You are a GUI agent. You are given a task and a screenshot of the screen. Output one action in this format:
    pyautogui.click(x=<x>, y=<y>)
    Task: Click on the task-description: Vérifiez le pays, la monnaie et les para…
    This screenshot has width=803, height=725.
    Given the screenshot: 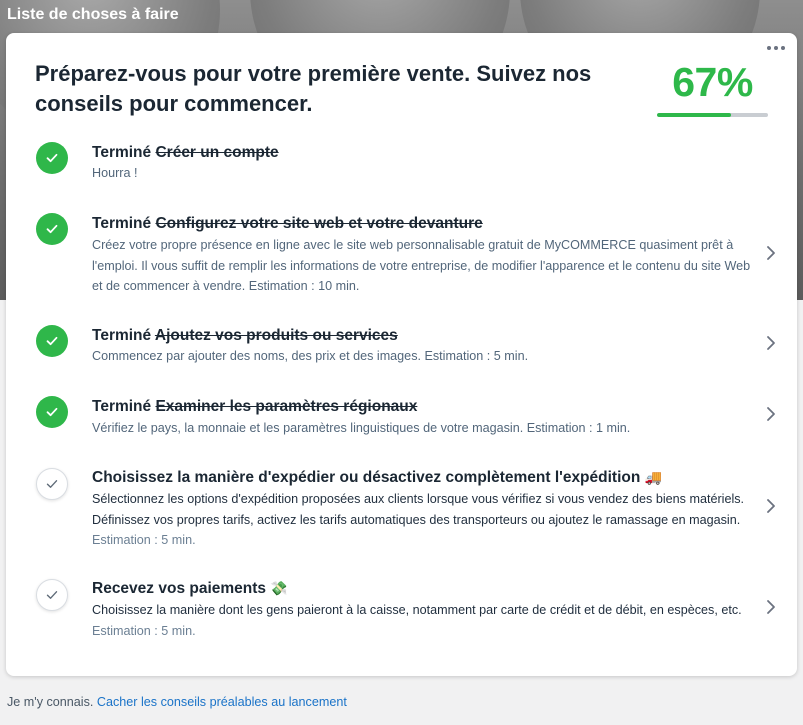 What is the action you would take?
    pyautogui.click(x=361, y=428)
    